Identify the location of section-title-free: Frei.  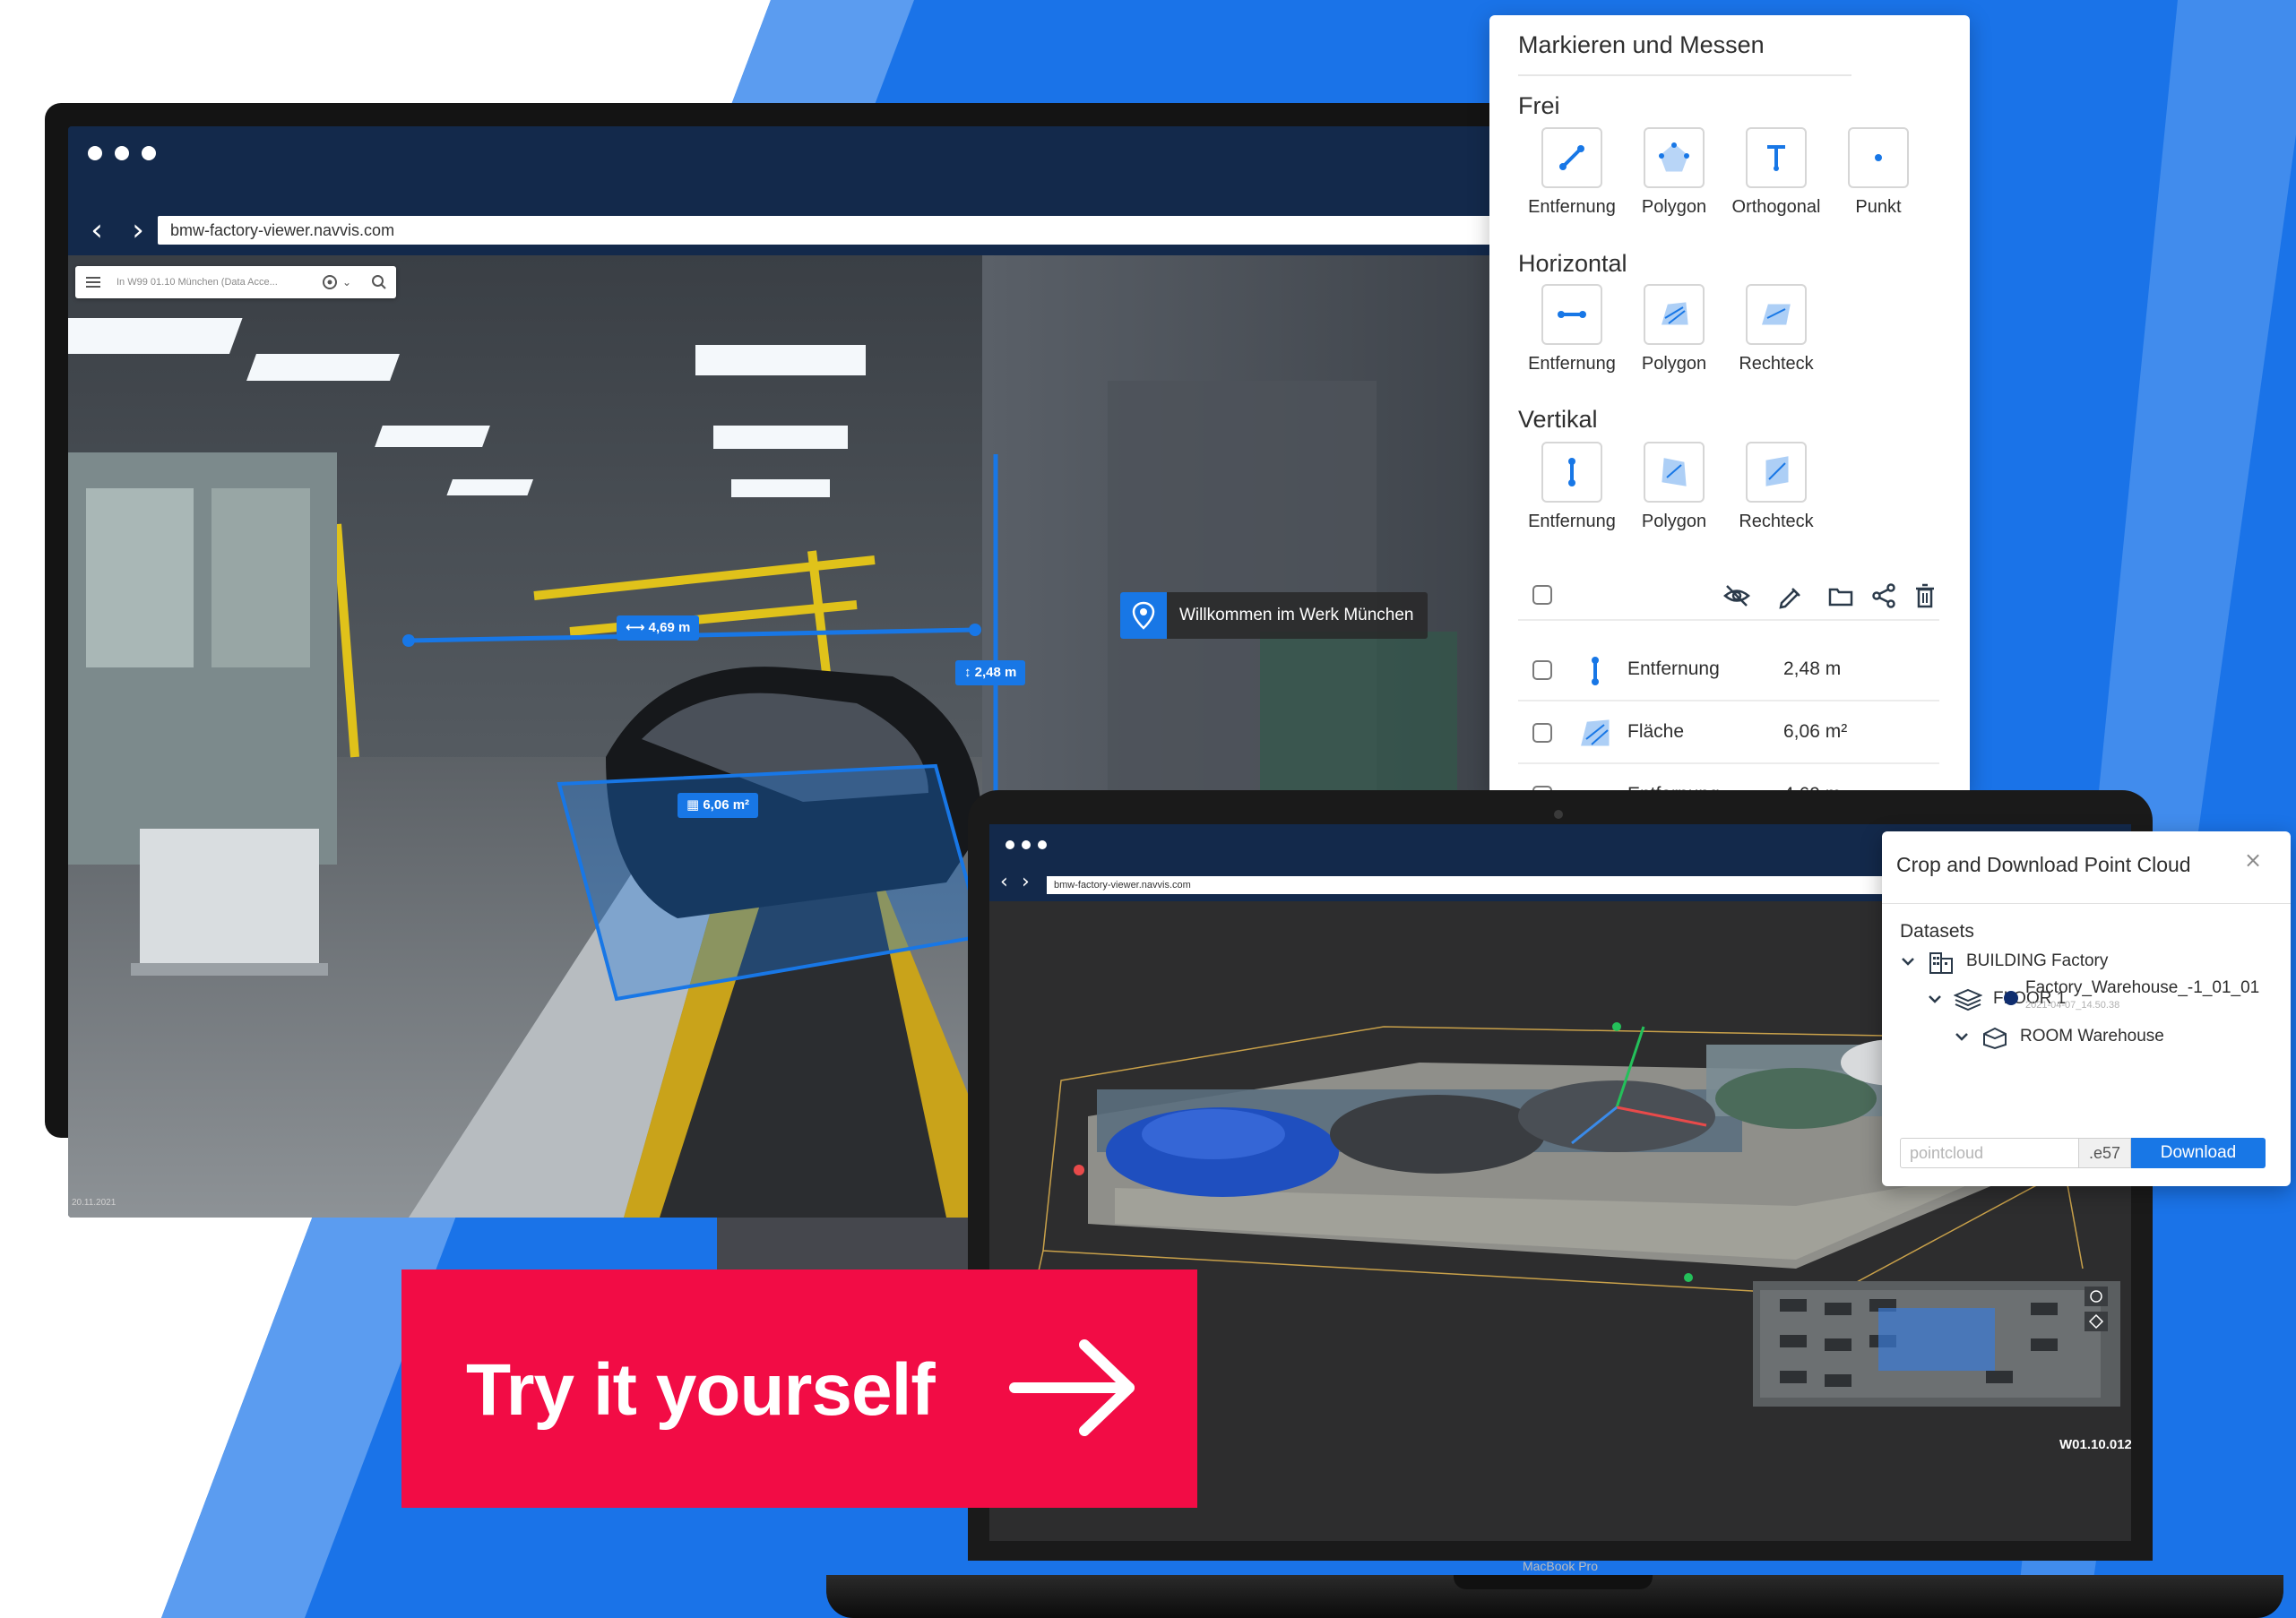
(1539, 106).